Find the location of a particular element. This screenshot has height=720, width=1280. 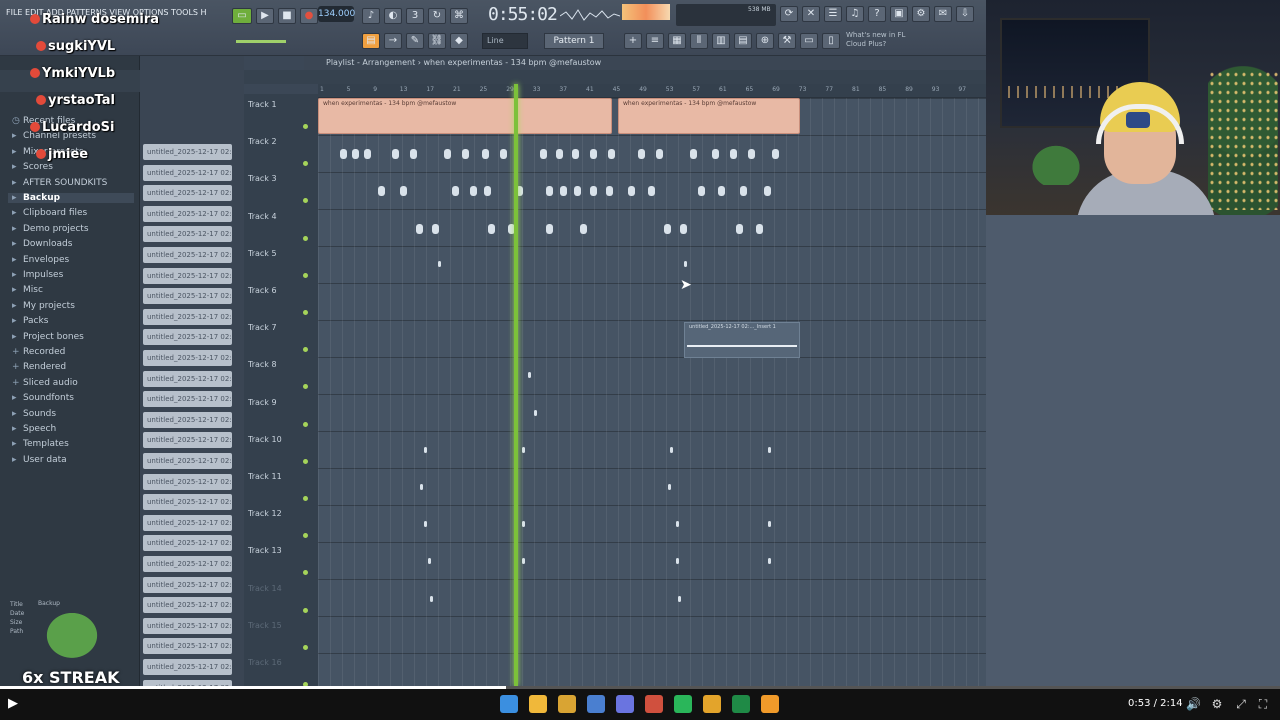

automation-clip: untitled_2025-12-17 02:..._Insert 1 is located at coordinates (742, 340).